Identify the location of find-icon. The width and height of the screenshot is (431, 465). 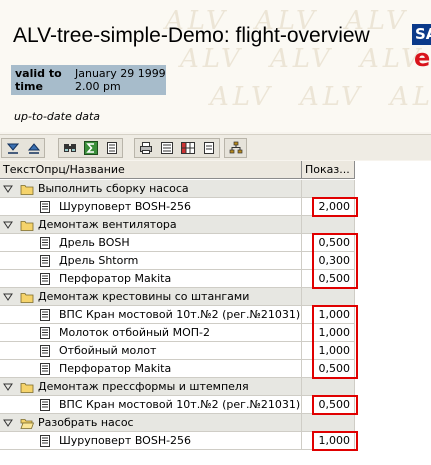
(69, 148).